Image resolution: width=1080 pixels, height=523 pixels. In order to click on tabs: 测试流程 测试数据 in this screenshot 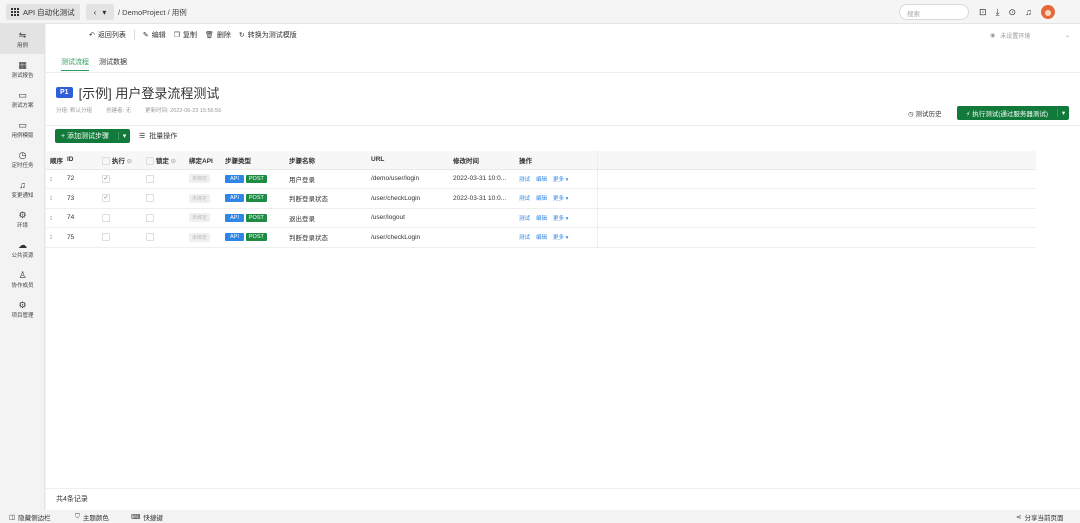, I will do `click(94, 64)`.